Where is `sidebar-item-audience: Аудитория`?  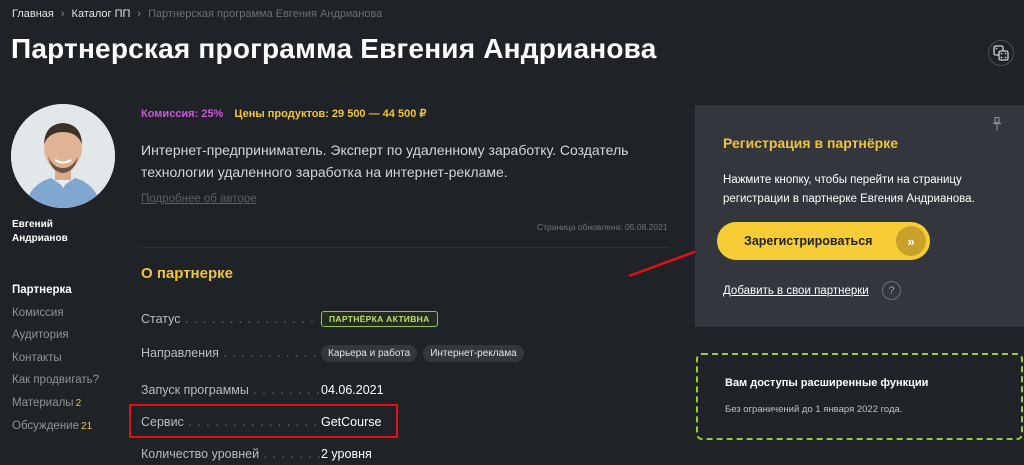 sidebar-item-audience: Аудитория is located at coordinates (55, 338).